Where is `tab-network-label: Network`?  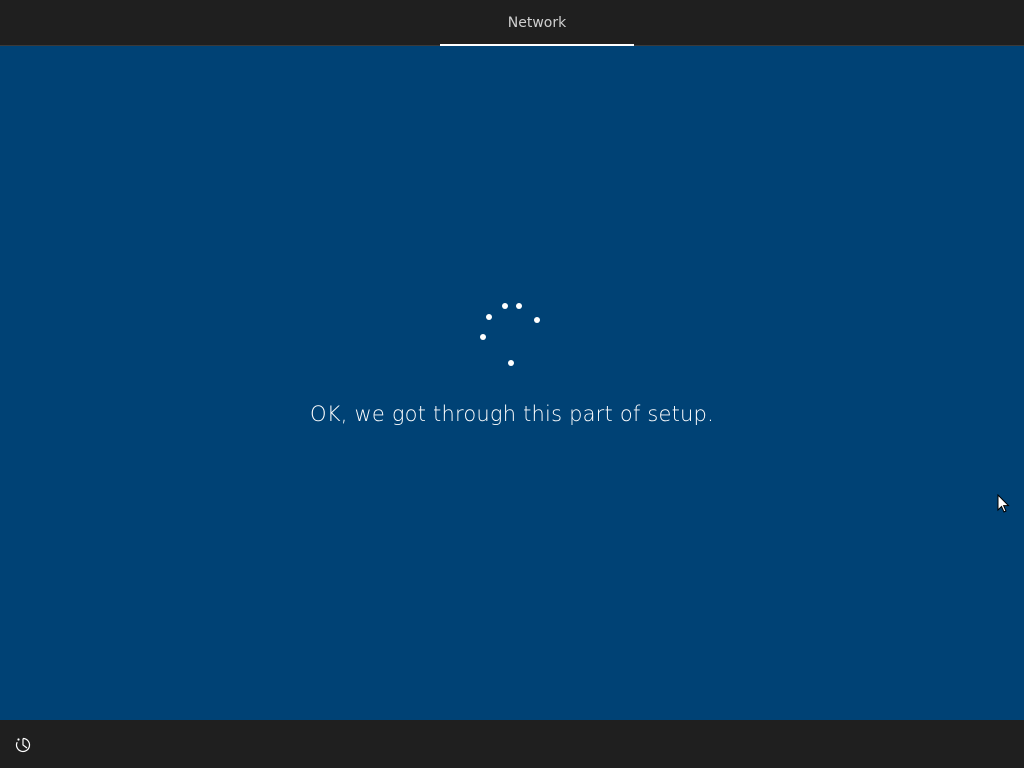
tab-network-label: Network is located at coordinates (537, 23).